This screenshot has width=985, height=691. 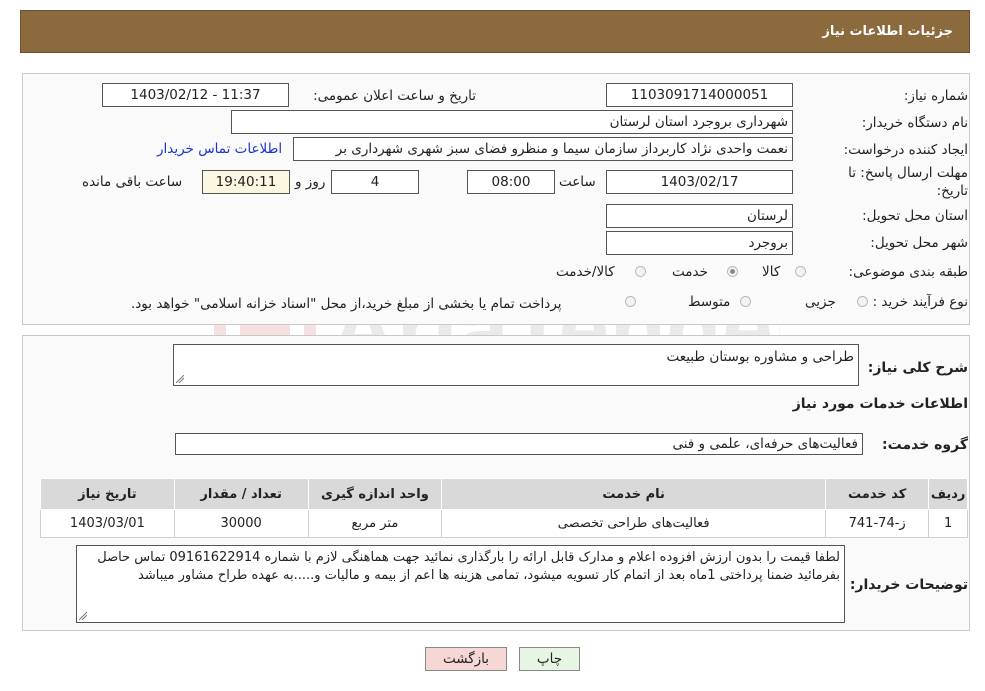 I want to click on province-label: استان محل تحویل:, so click(x=915, y=216).